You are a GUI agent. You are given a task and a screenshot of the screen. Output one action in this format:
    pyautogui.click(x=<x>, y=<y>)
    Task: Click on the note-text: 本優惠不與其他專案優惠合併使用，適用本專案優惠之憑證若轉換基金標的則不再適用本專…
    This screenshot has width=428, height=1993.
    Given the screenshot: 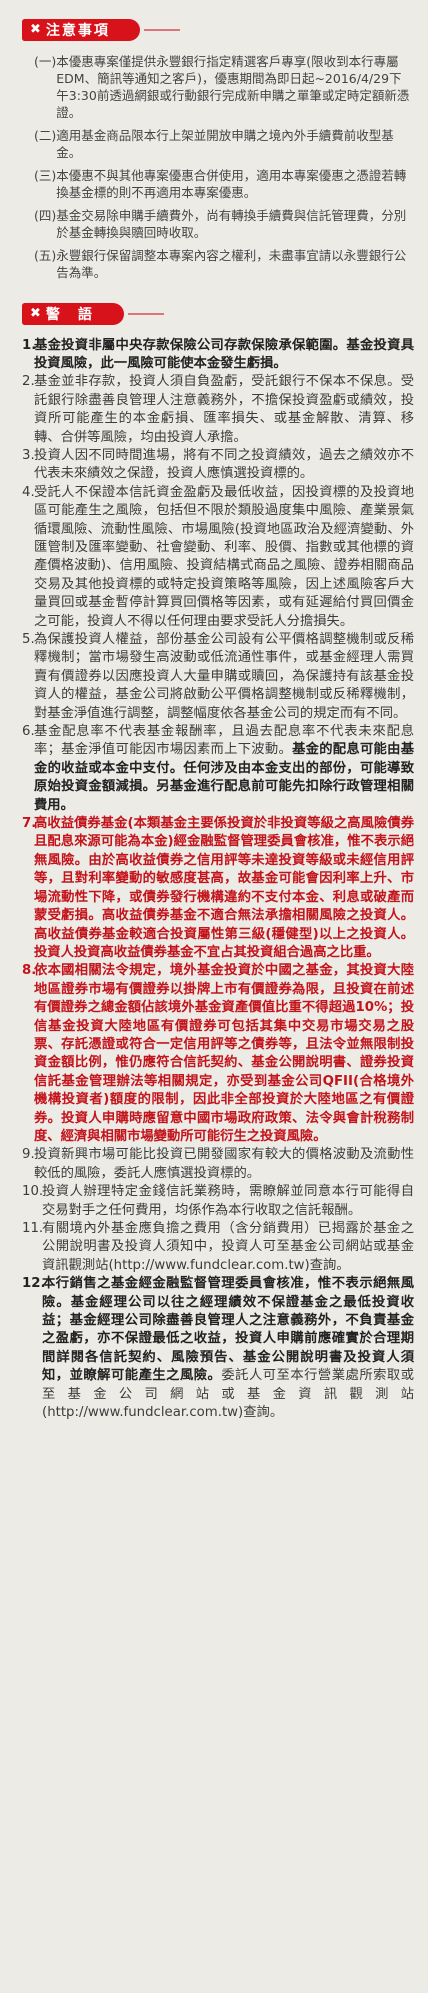 What is the action you would take?
    pyautogui.click(x=231, y=183)
    